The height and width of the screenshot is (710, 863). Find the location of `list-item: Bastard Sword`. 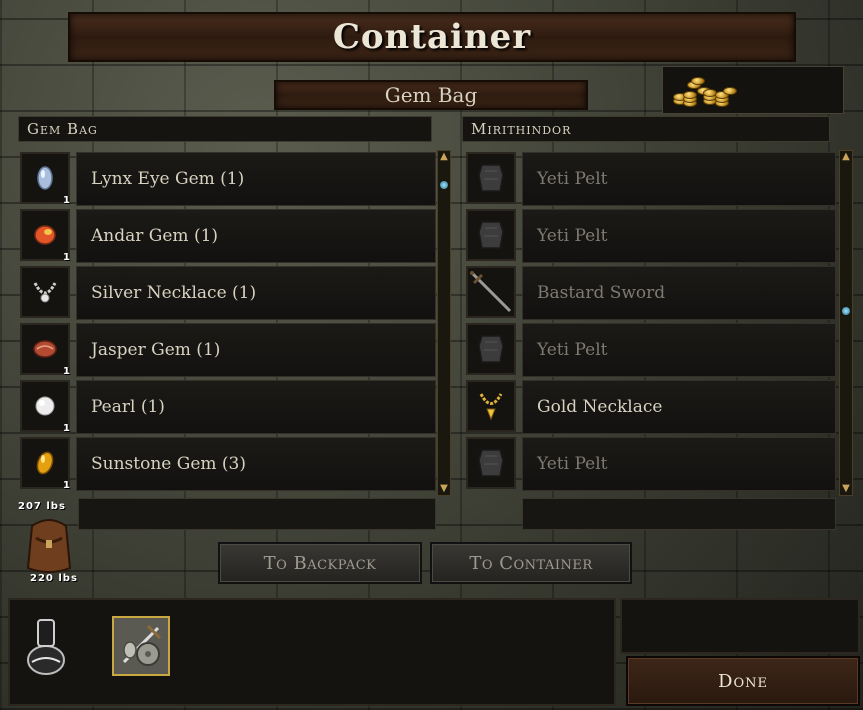

list-item: Bastard Sword is located at coordinates (652, 293).